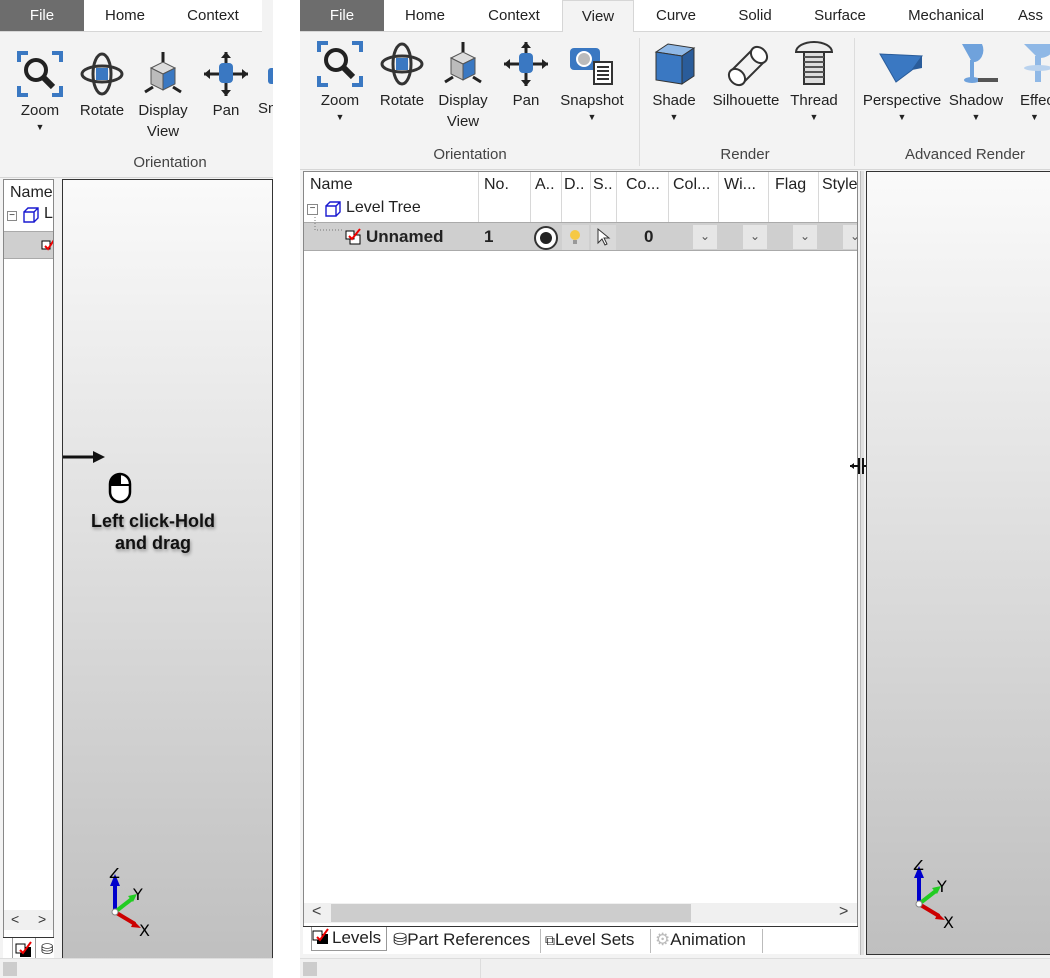 Image resolution: width=1050 pixels, height=978 pixels. Describe the element at coordinates (840, 15) in the screenshot. I see `tab-surface: Surface` at that location.